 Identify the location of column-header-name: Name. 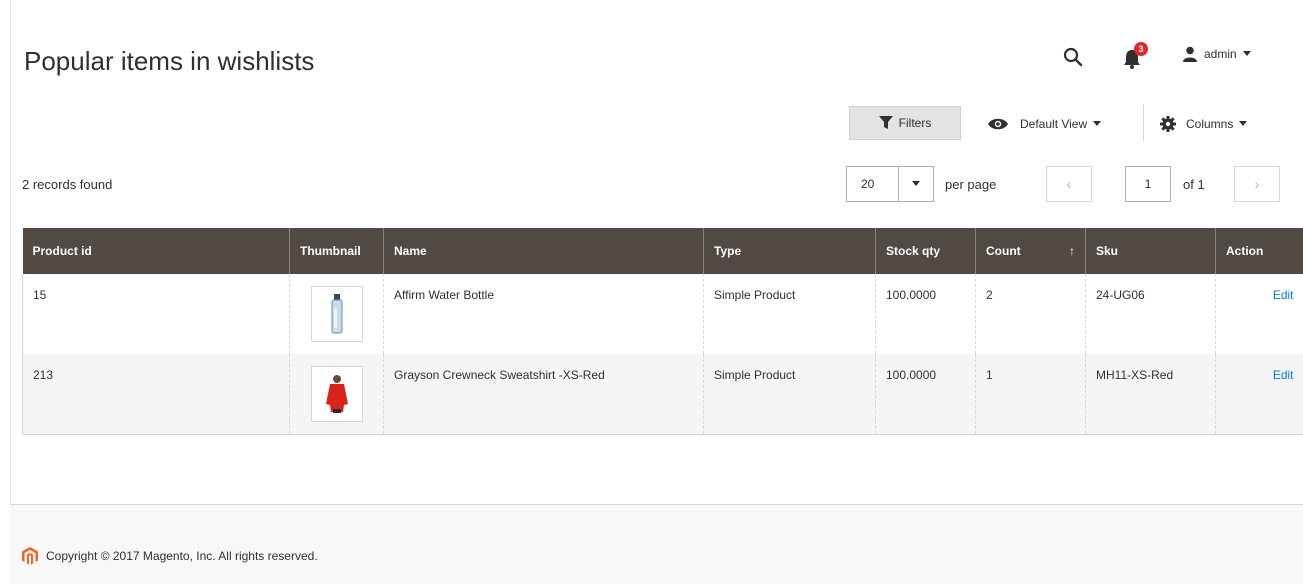
(543, 251).